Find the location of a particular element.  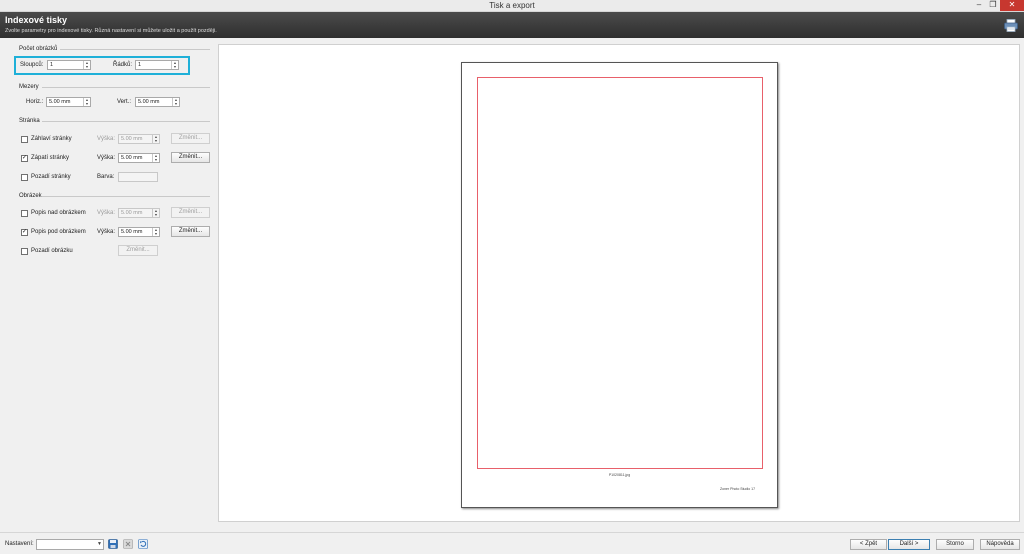

rows-value: 1 is located at coordinates (140, 65).